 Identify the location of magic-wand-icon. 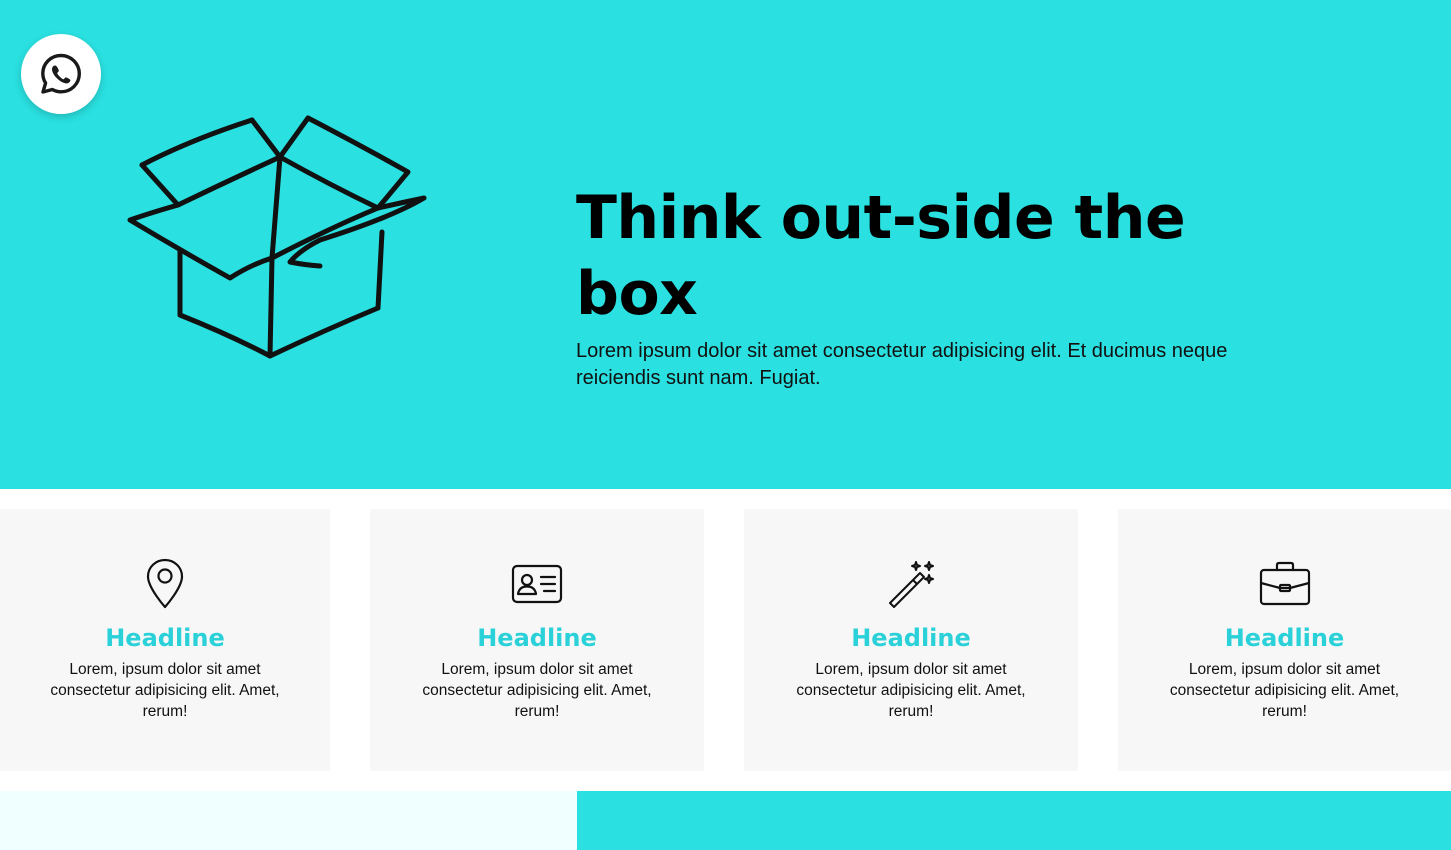
(911, 584).